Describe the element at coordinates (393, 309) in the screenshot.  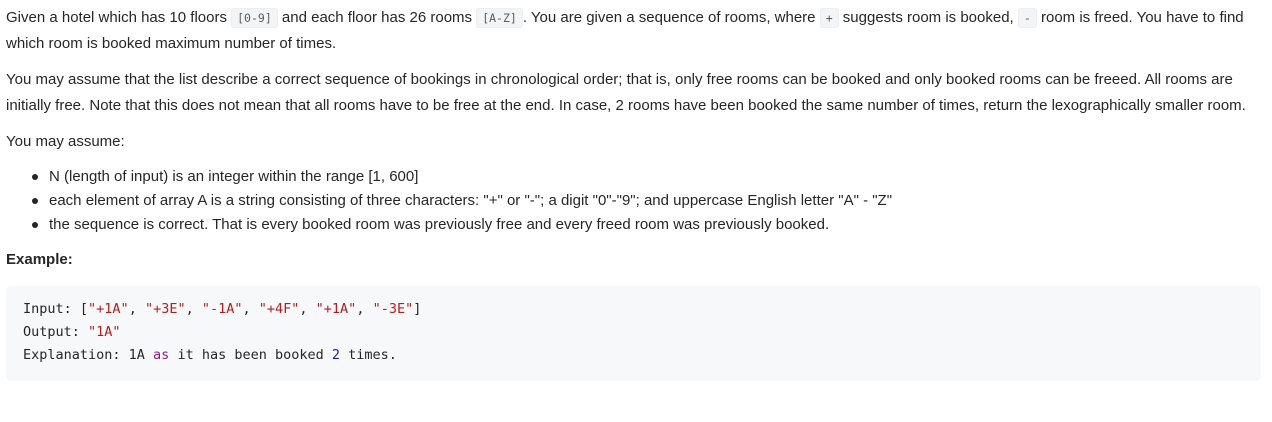
I see `input-item: "-3E"` at that location.